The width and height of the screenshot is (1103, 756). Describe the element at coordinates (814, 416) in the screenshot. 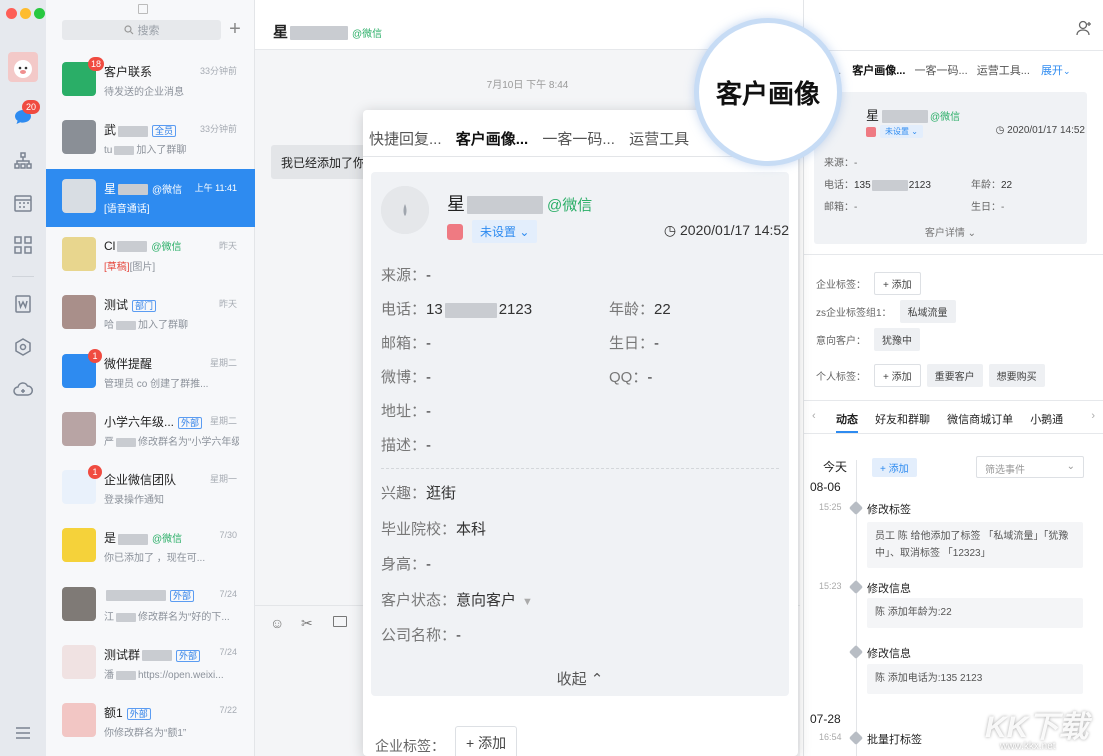

I see `tabs-prev-icon: ‹` at that location.